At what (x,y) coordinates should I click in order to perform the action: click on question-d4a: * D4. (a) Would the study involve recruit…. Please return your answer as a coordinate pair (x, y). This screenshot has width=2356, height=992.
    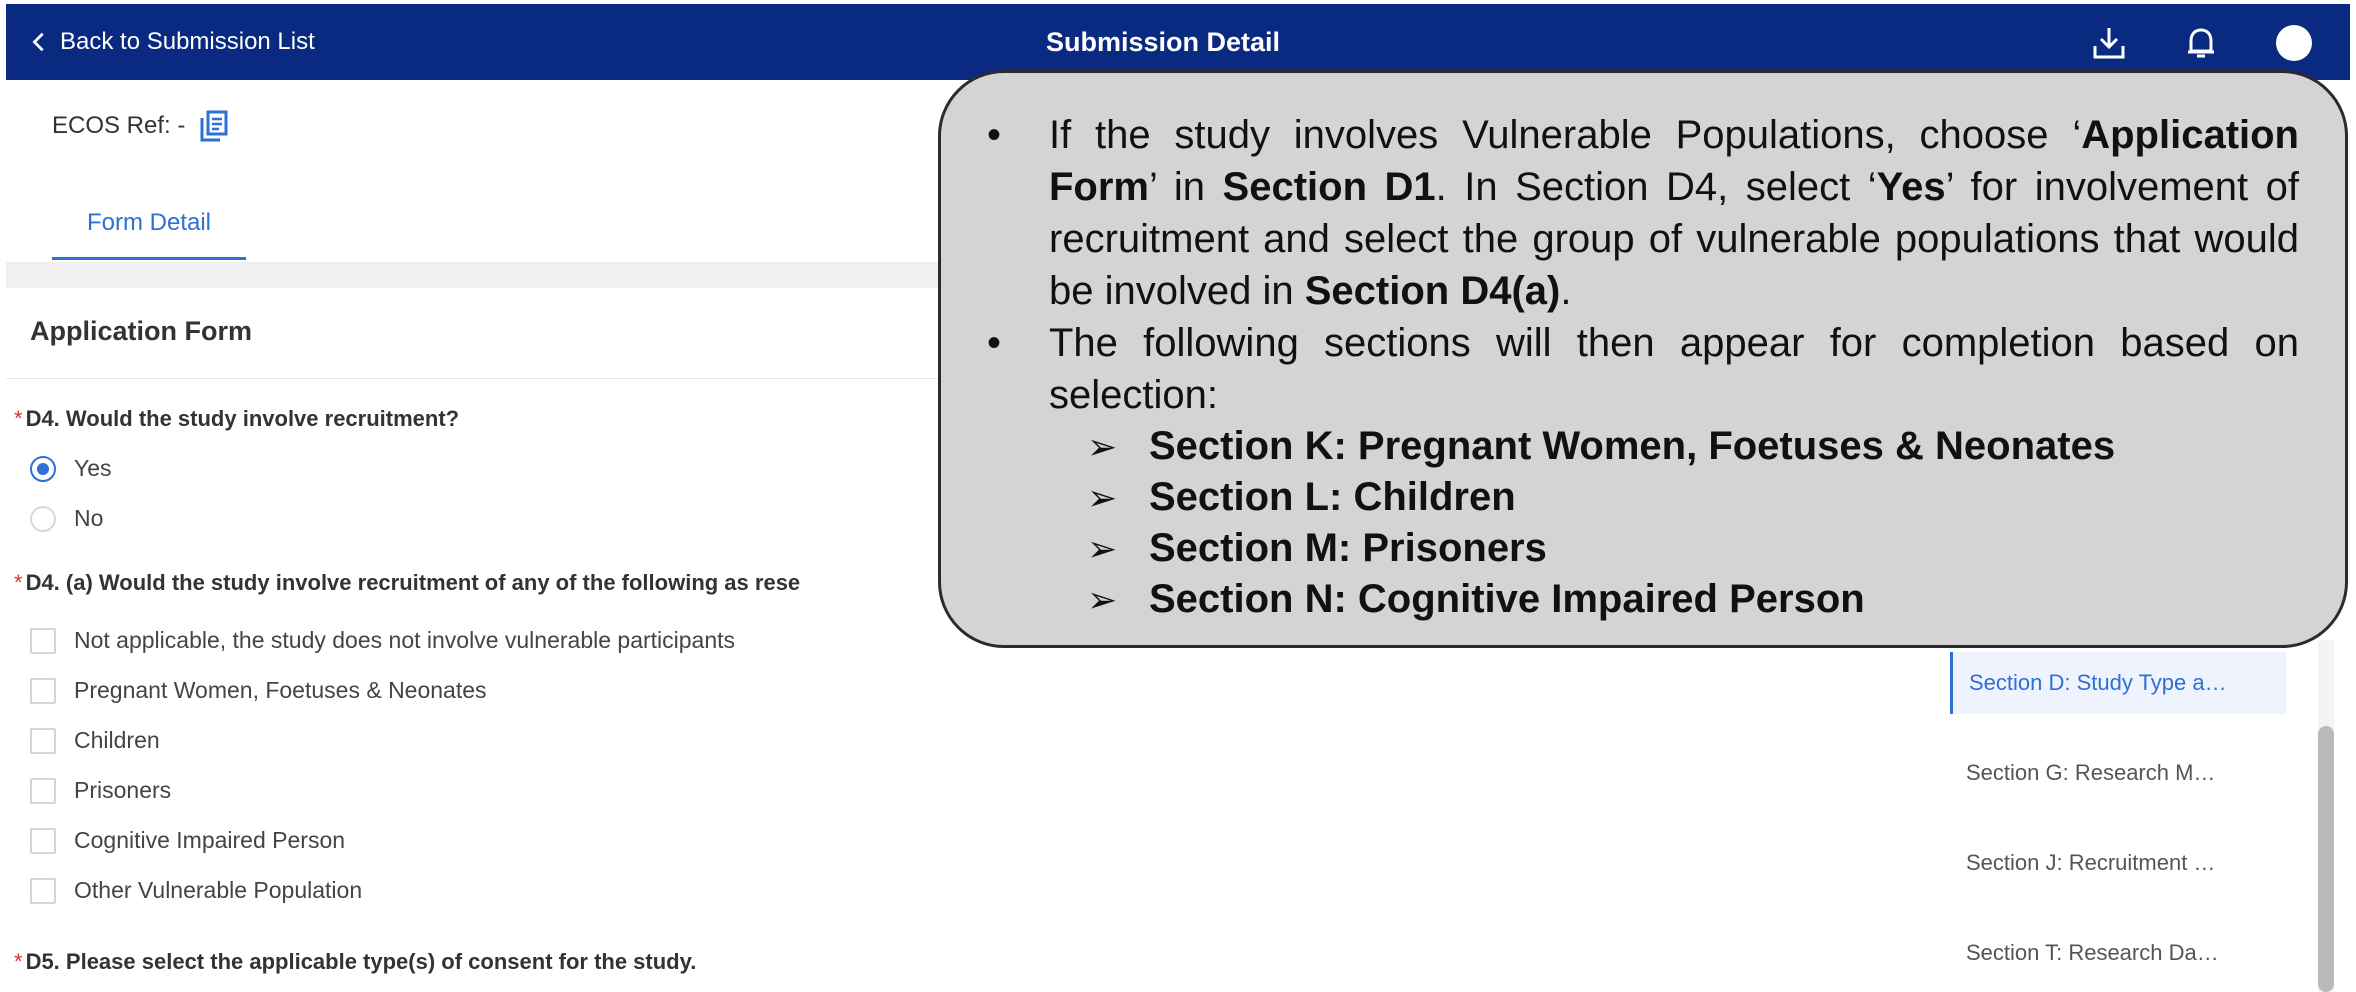
    Looking at the image, I should click on (407, 583).